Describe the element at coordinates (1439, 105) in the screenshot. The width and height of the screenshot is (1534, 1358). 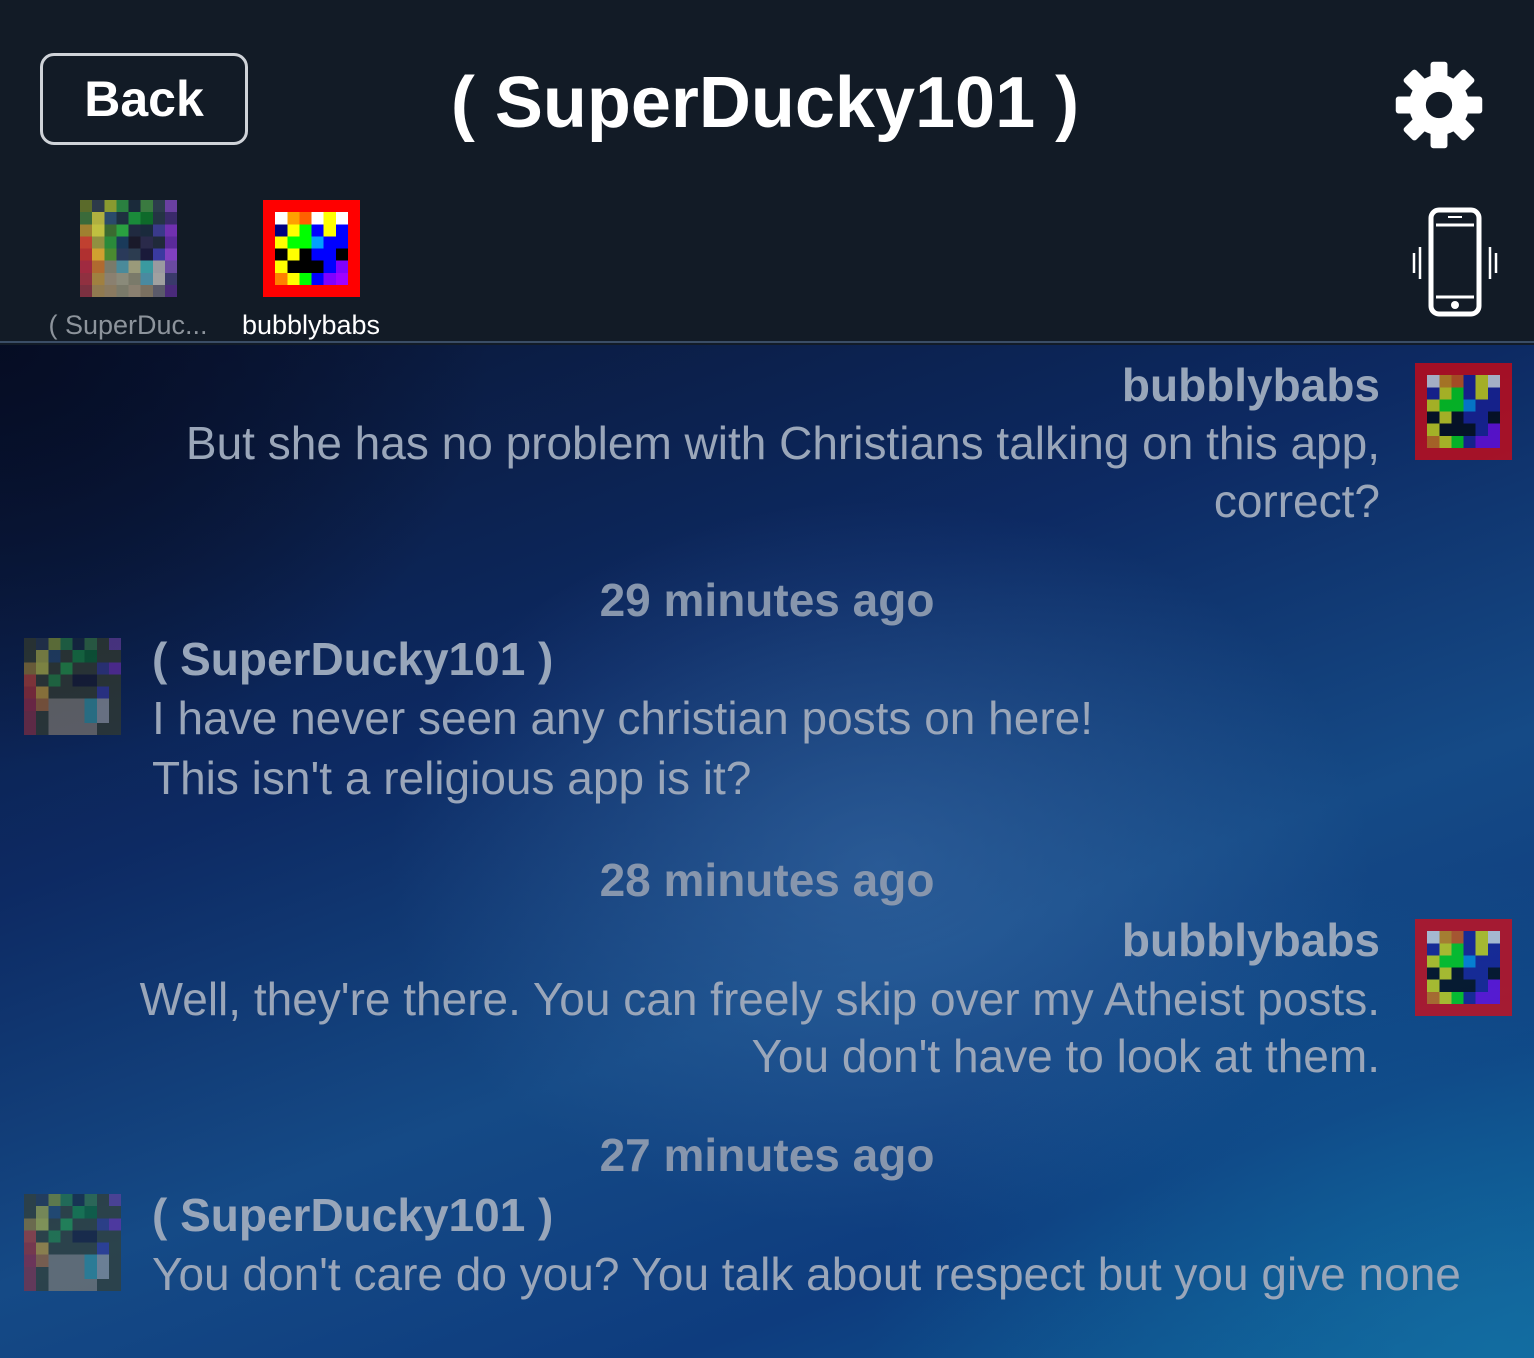
I see `gear-icon` at that location.